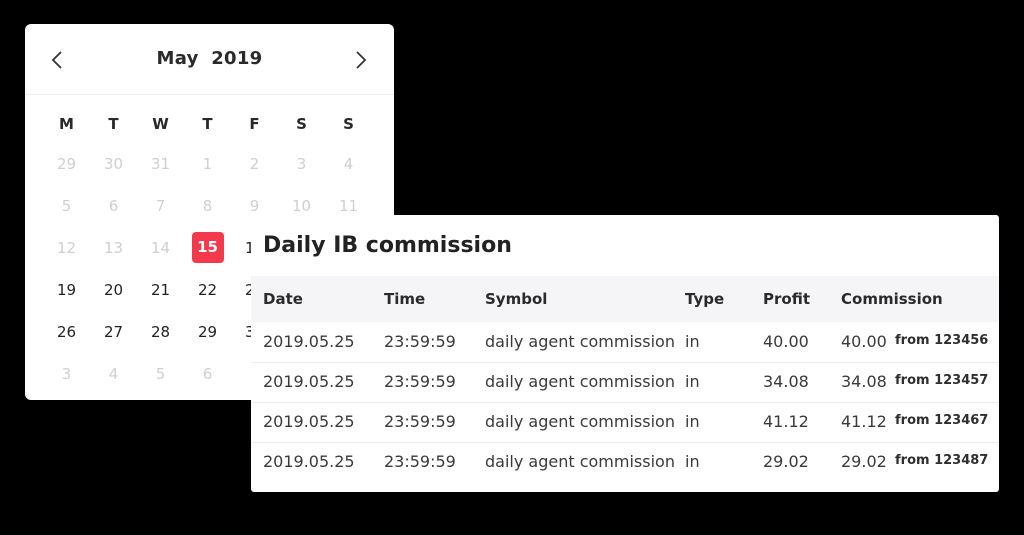 This screenshot has height=535, width=1024. Describe the element at coordinates (207, 300) in the screenshot. I see `calendar-day: 22` at that location.